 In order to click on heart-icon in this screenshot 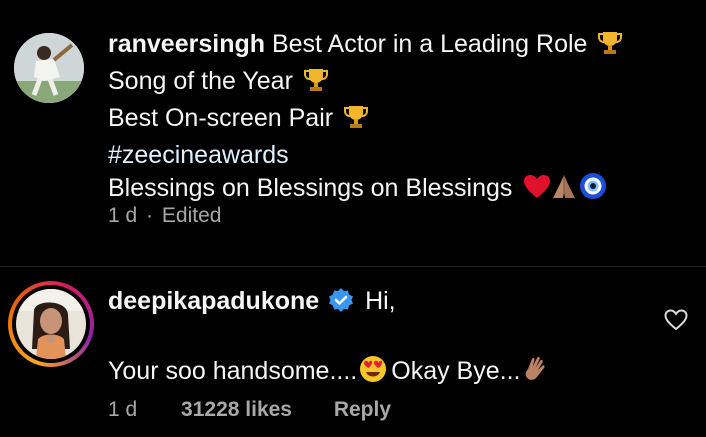, I will do `click(537, 191)`.